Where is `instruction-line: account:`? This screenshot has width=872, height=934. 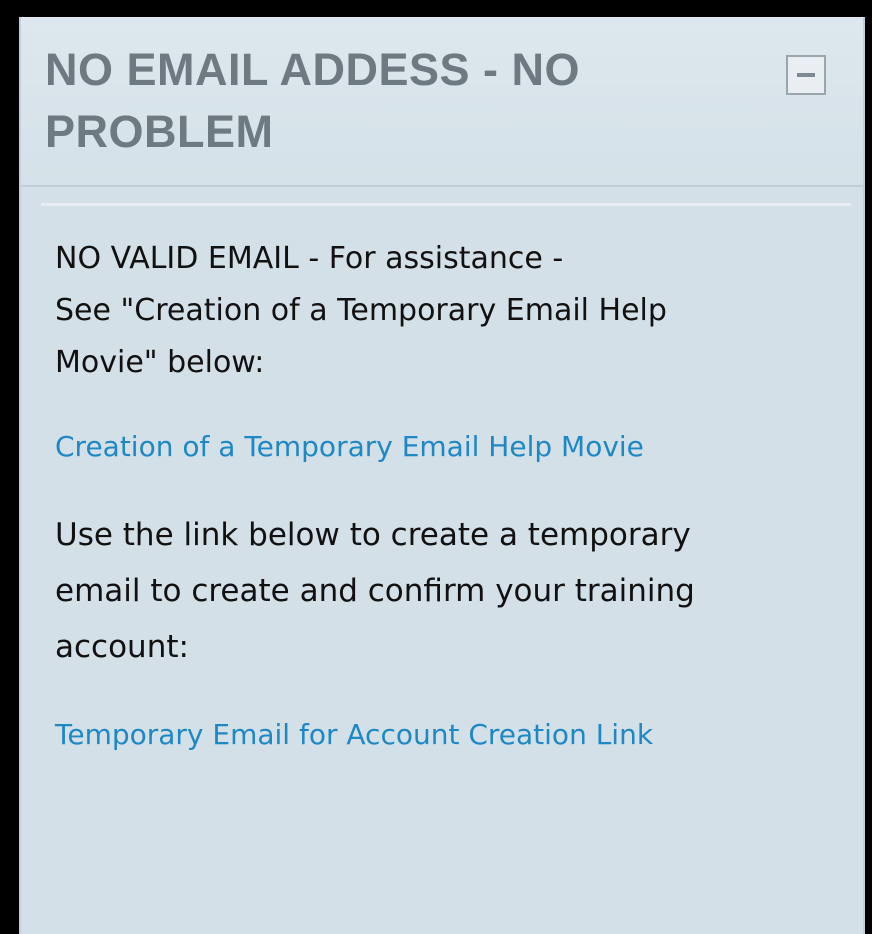
instruction-line: account: is located at coordinates (122, 647).